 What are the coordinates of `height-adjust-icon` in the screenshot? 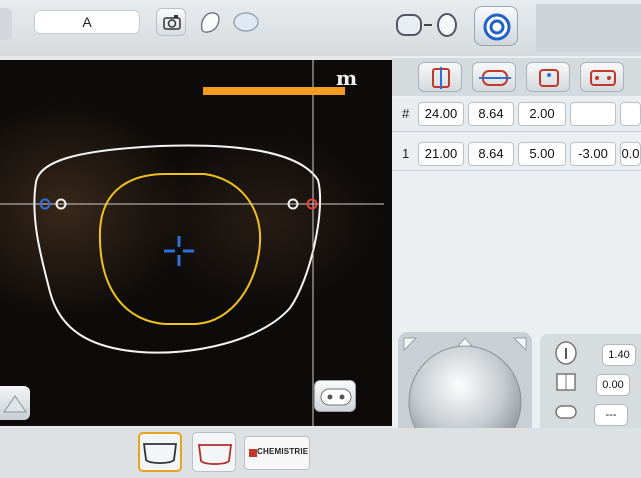 It's located at (441, 78).